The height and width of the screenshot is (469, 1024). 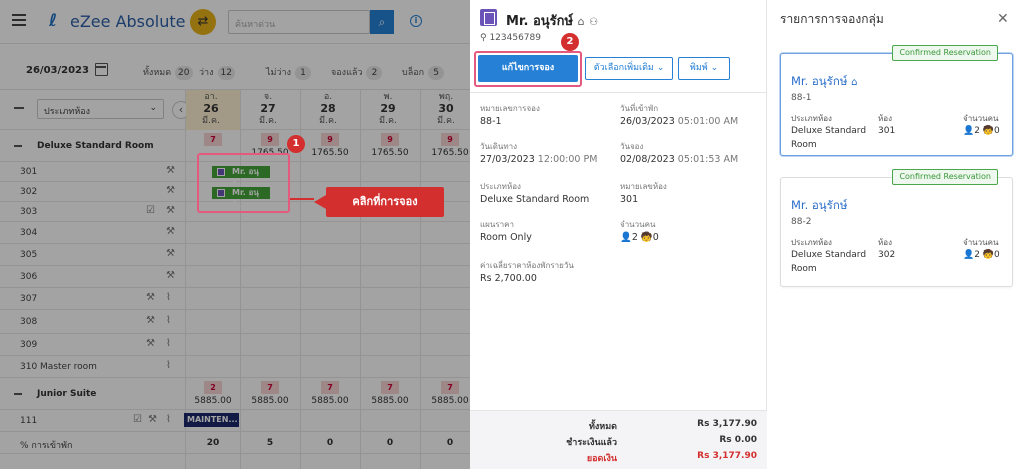 I want to click on field-label: แผนราคา, so click(x=497, y=224).